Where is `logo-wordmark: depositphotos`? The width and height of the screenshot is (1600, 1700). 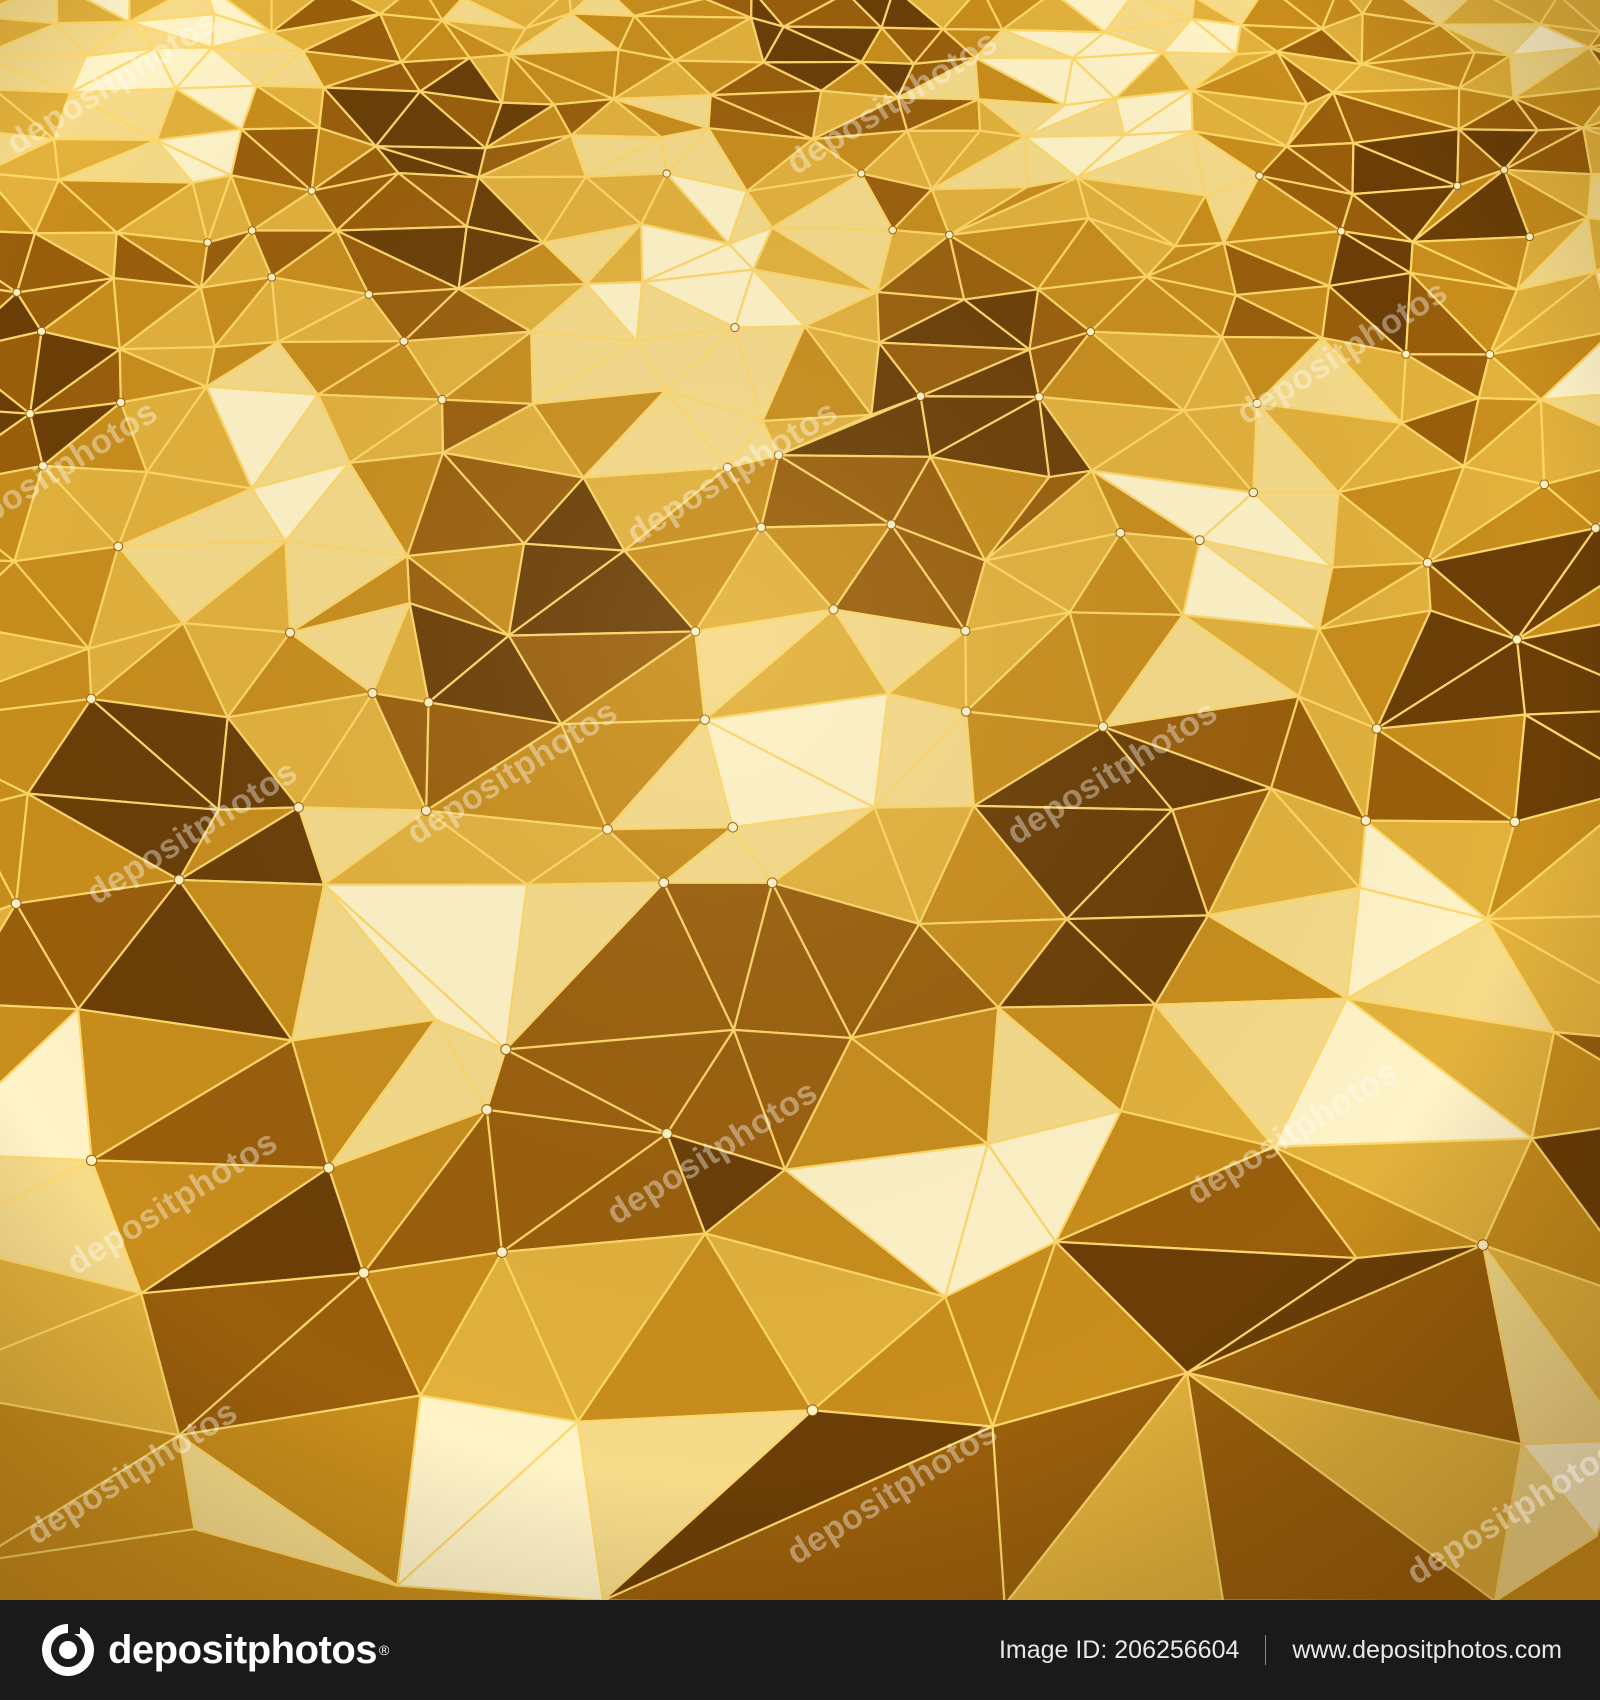
logo-wordmark: depositphotos is located at coordinates (243, 1649).